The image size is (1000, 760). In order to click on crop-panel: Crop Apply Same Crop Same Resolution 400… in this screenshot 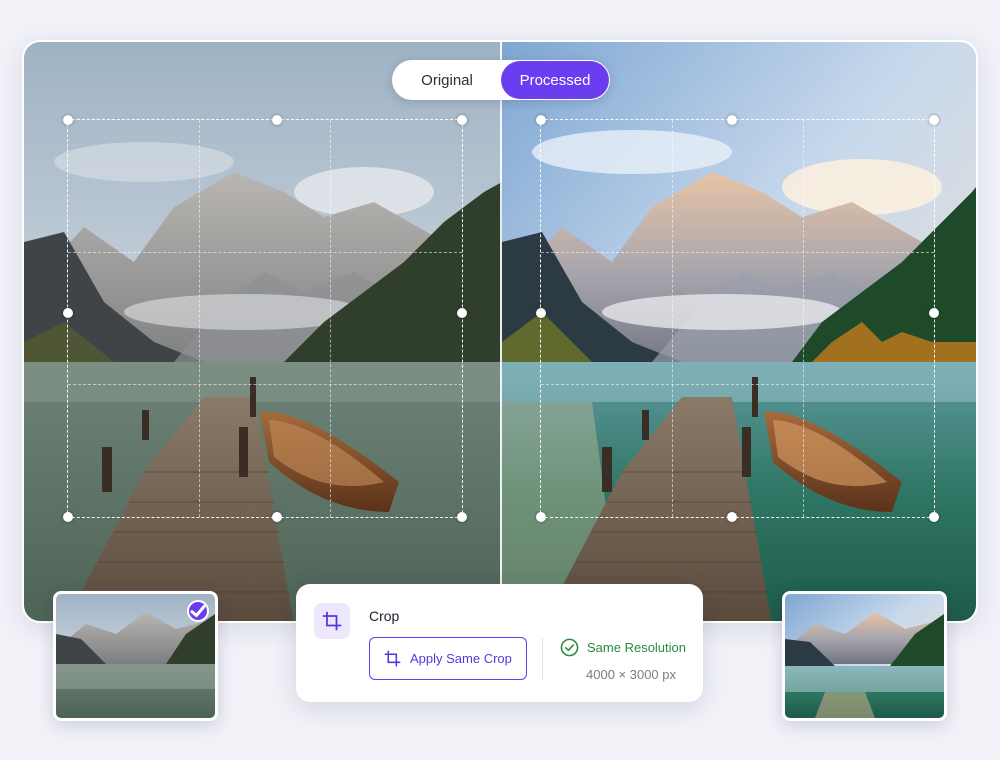, I will do `click(499, 643)`.